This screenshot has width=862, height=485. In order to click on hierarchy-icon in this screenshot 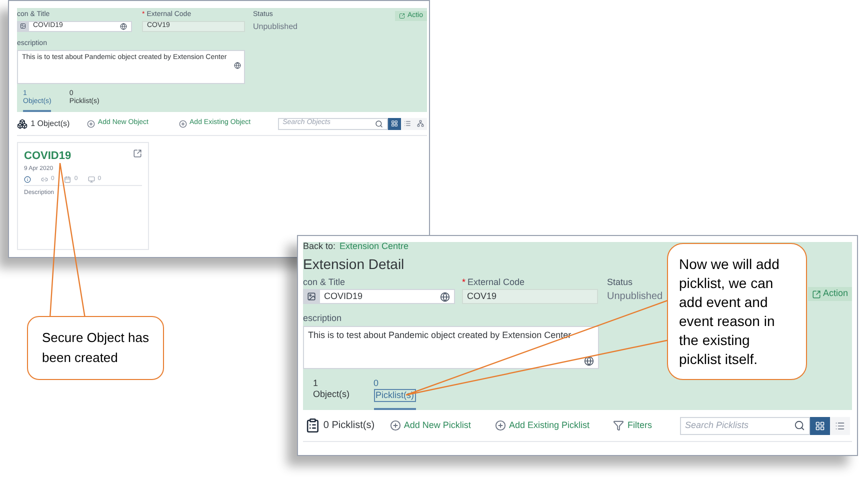, I will do `click(420, 123)`.